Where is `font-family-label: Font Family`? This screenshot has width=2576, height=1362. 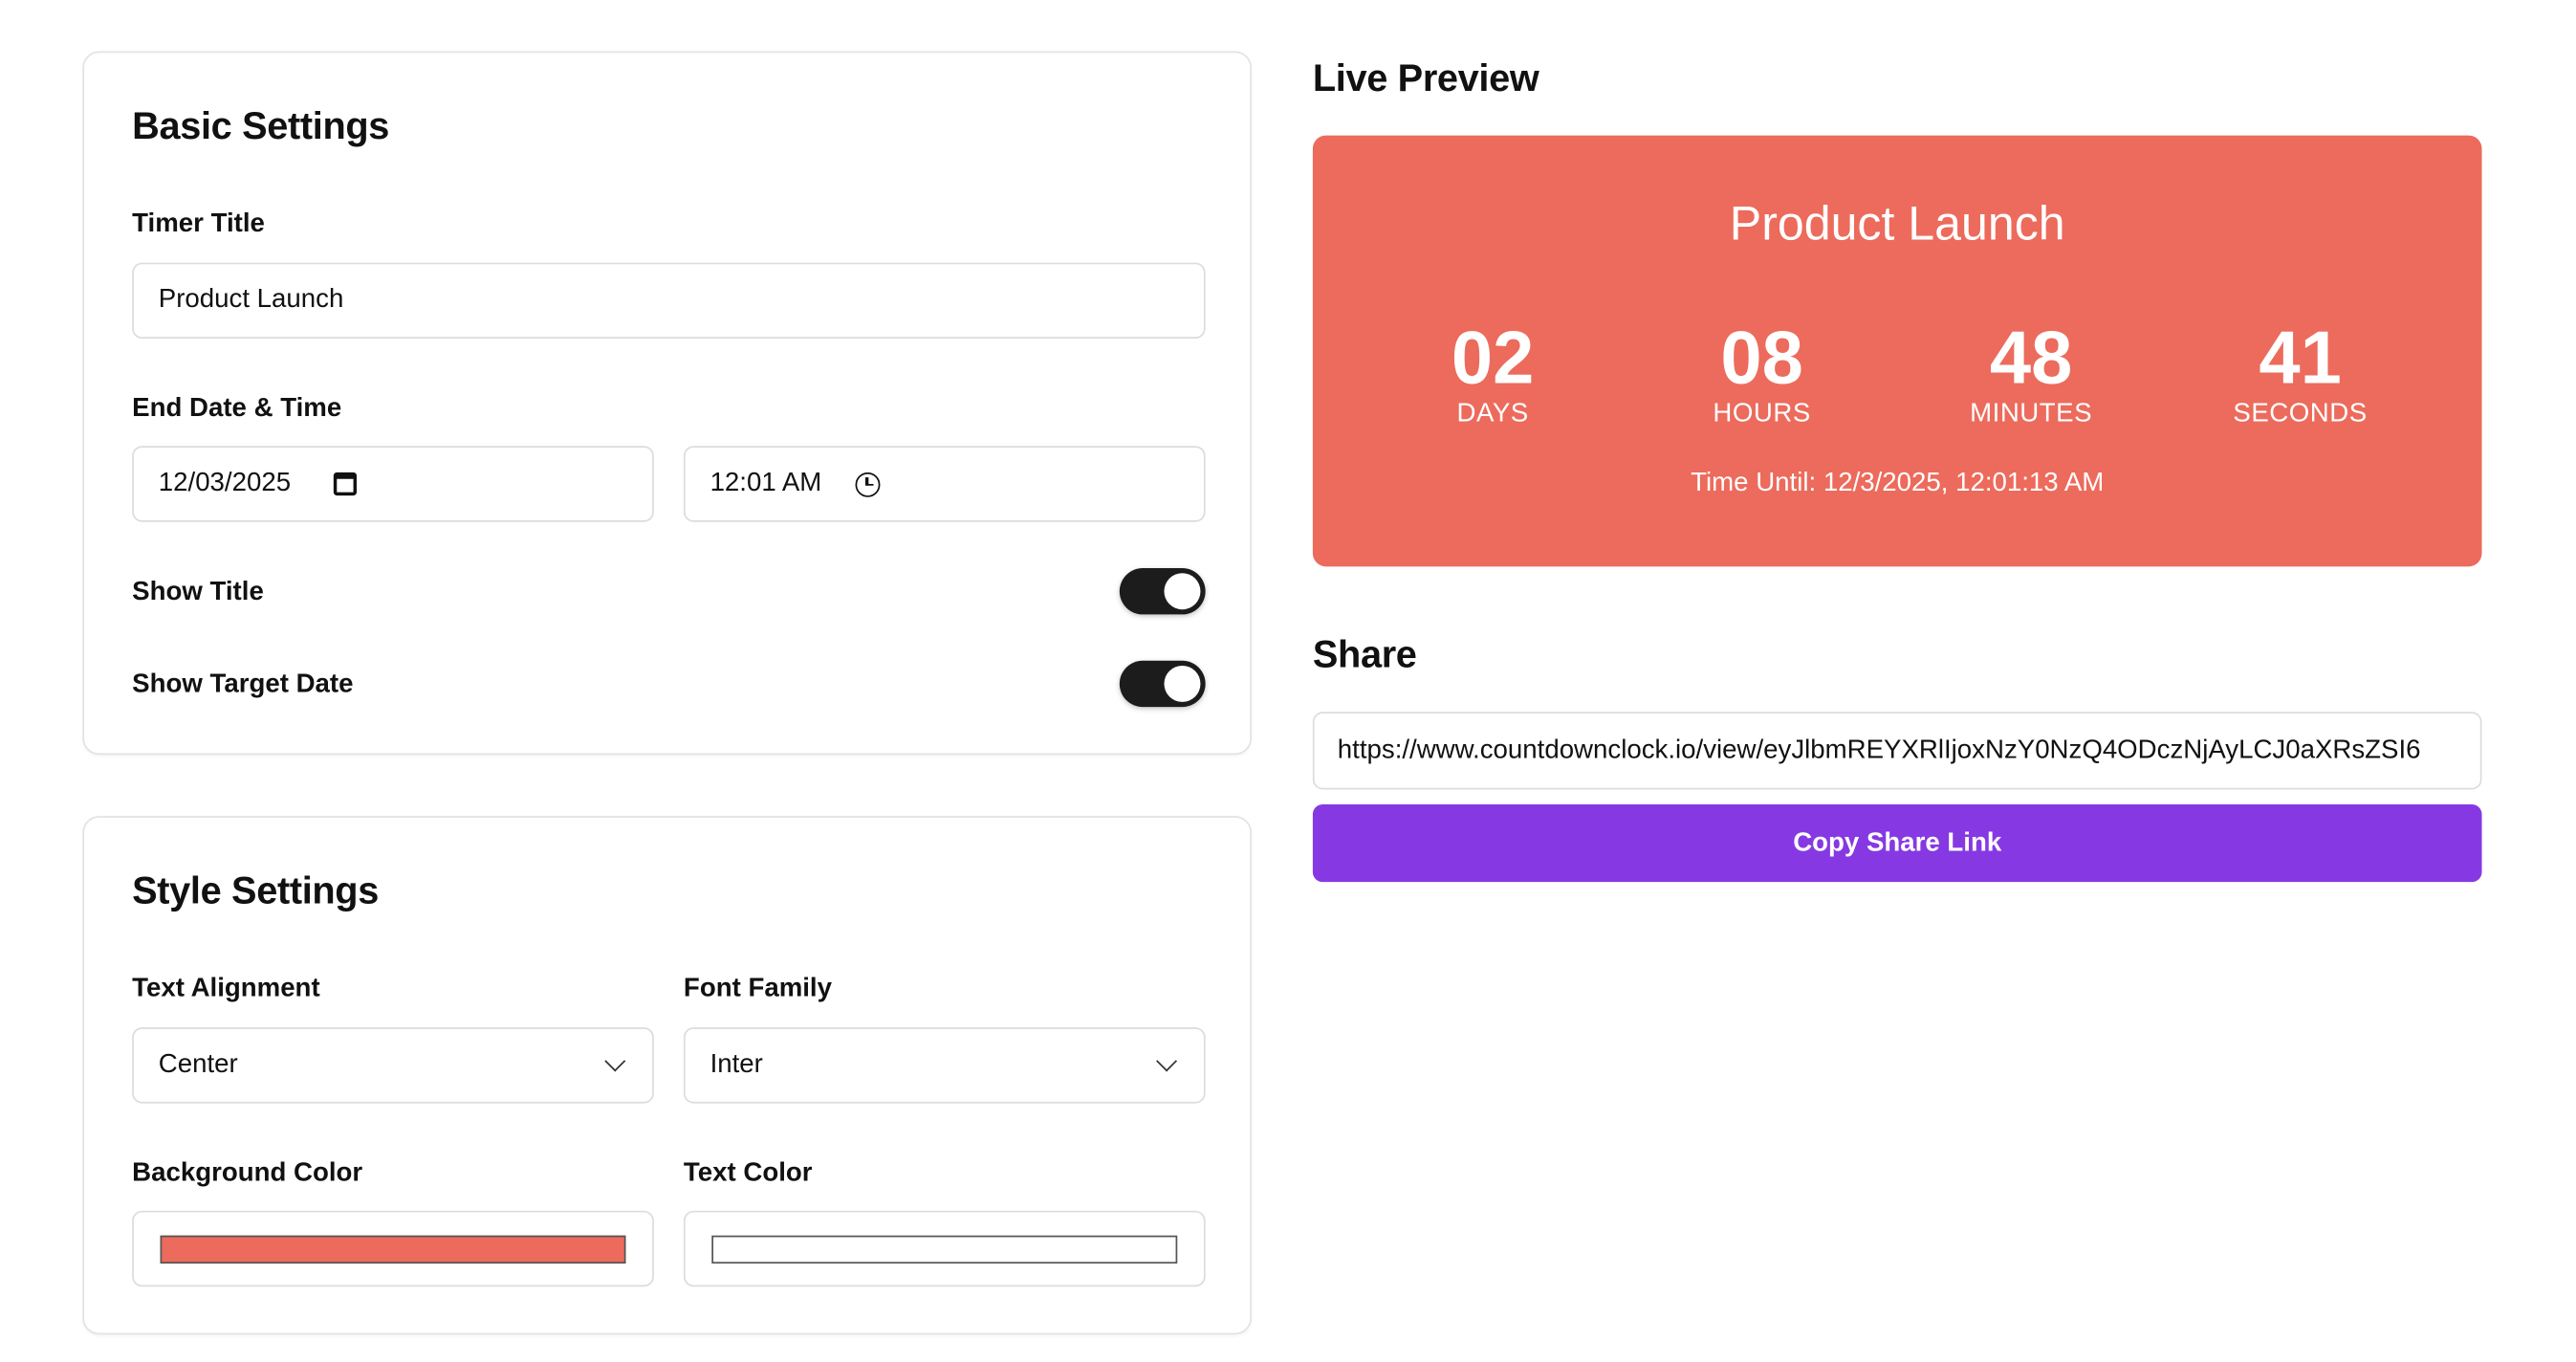
font-family-label: Font Family is located at coordinates (757, 988).